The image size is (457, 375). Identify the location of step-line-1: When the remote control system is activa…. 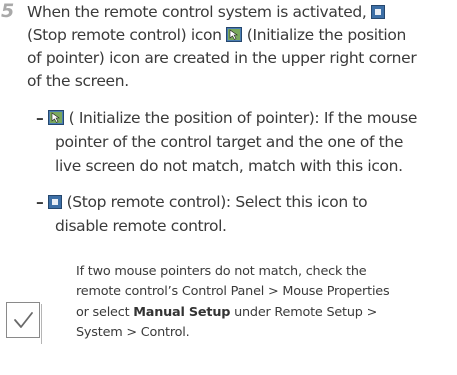
(206, 12).